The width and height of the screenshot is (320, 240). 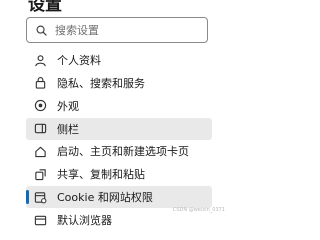 What do you see at coordinates (198, 210) in the screenshot?
I see `watermark: CSDN @weixin_0371` at bounding box center [198, 210].